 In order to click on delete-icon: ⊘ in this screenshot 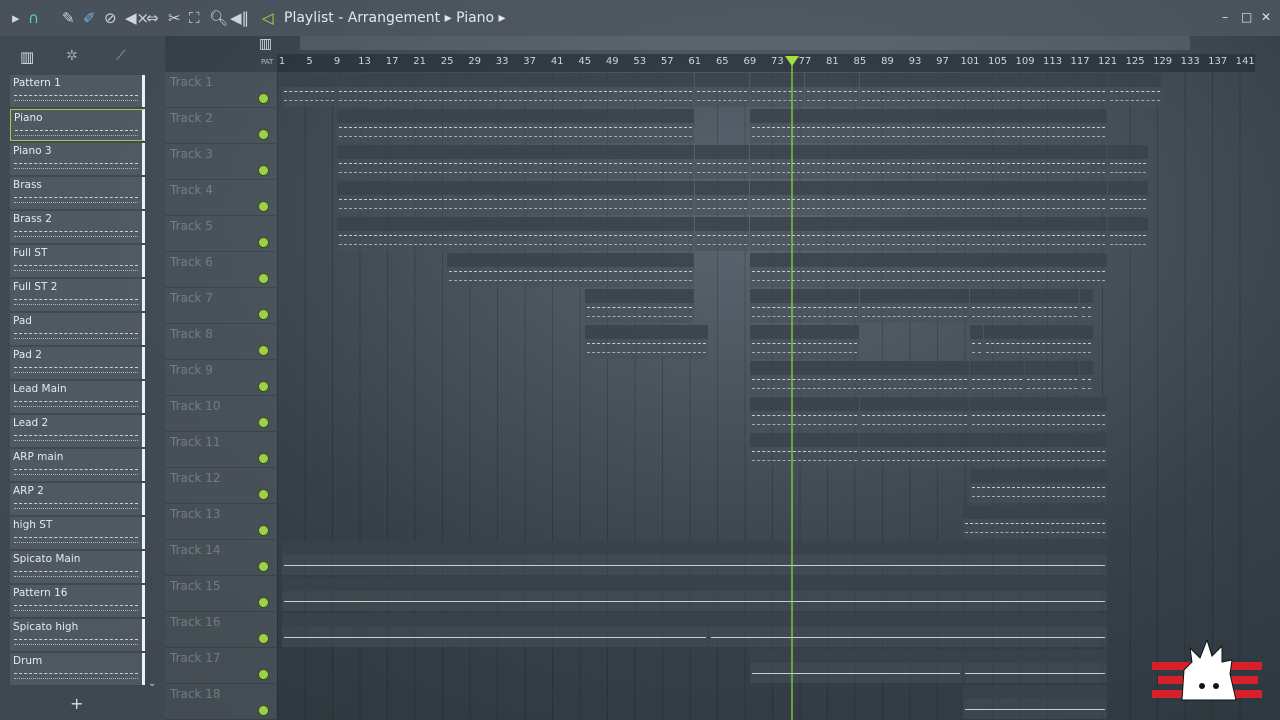, I will do `click(110, 18)`.